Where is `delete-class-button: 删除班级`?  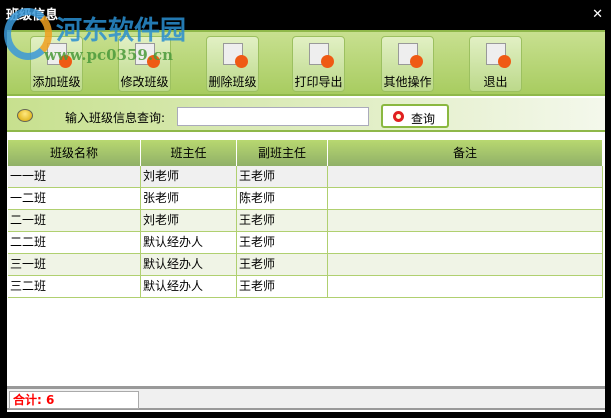
delete-class-button: 删除班级 is located at coordinates (232, 64).